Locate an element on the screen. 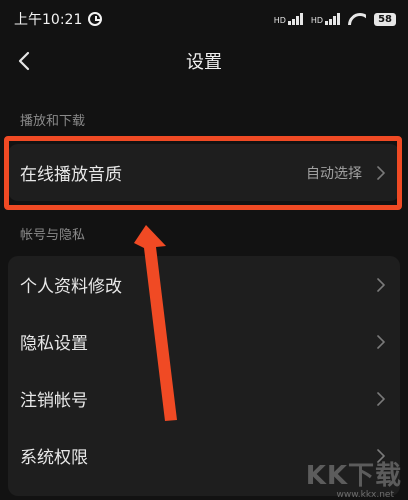  row-label: 隐私设置 is located at coordinates (54, 344).